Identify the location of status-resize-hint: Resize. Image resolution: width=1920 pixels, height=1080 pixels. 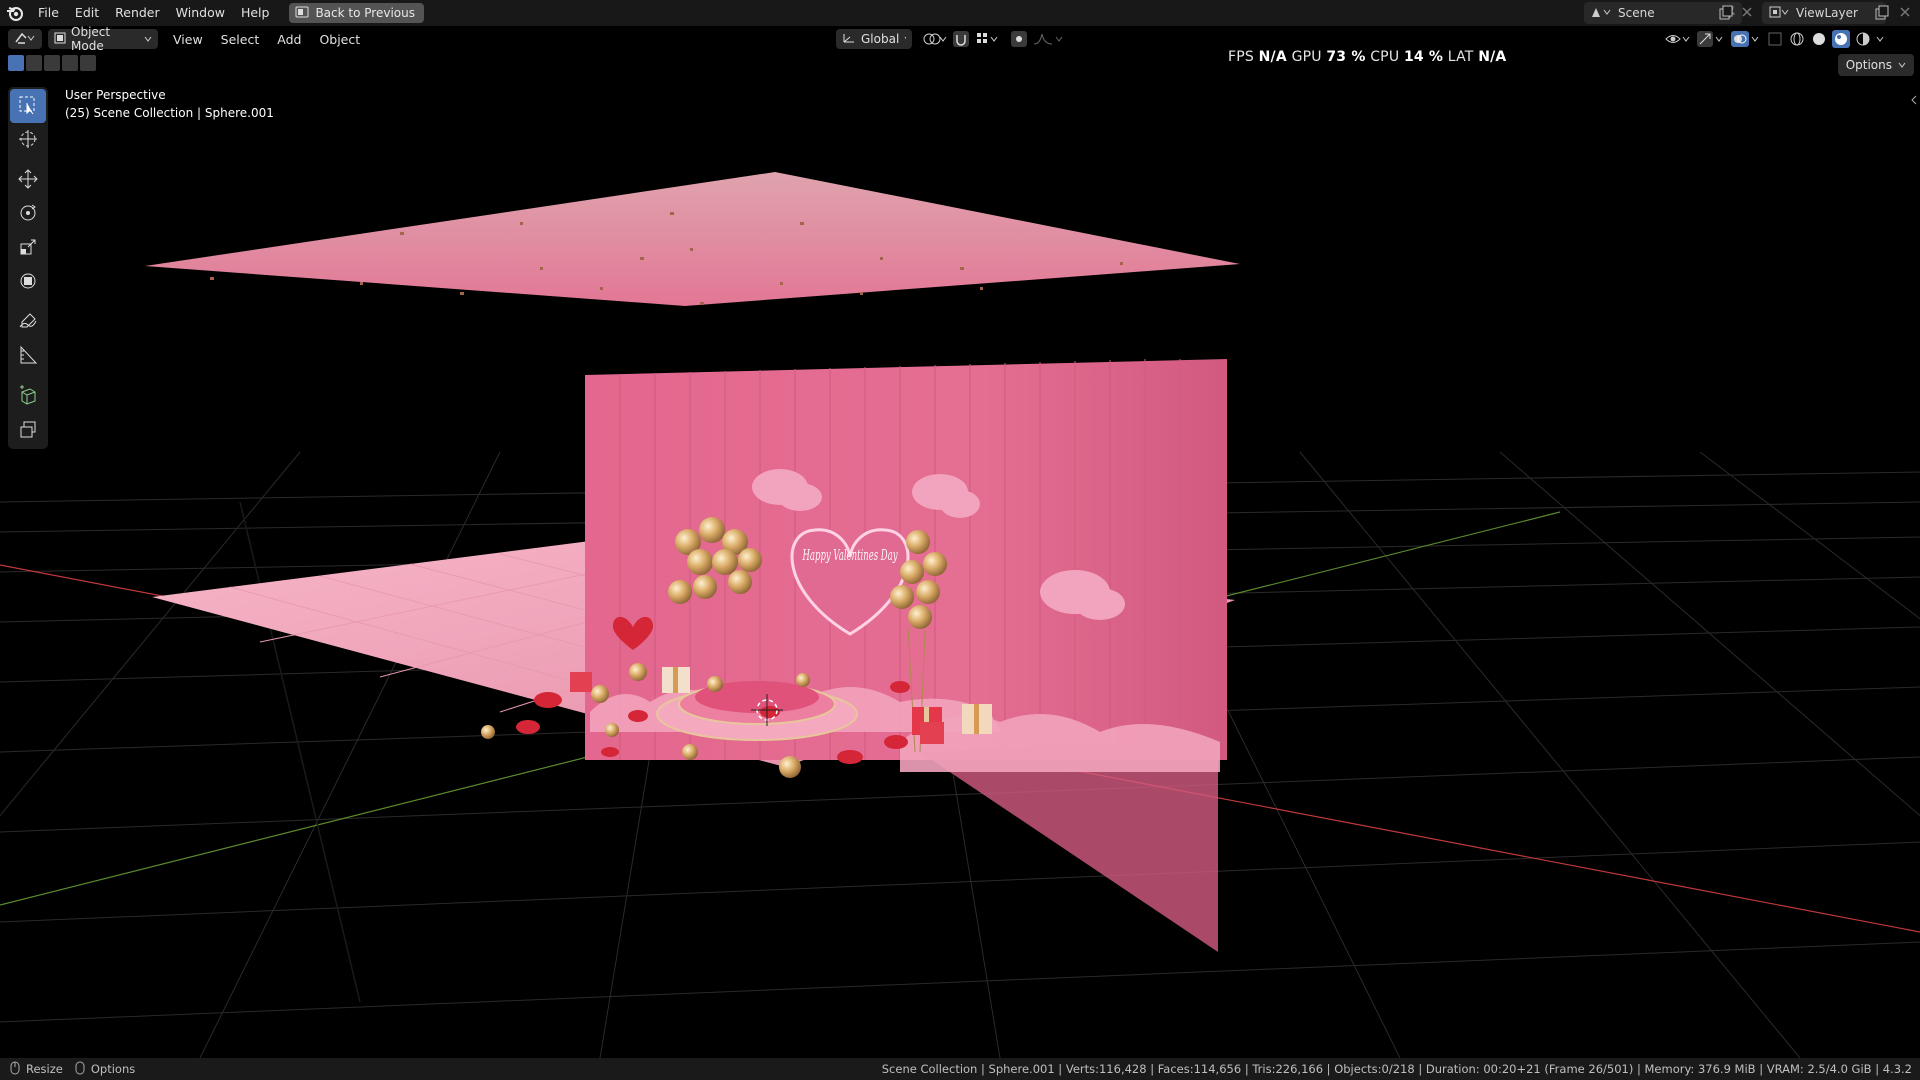
(44, 1069).